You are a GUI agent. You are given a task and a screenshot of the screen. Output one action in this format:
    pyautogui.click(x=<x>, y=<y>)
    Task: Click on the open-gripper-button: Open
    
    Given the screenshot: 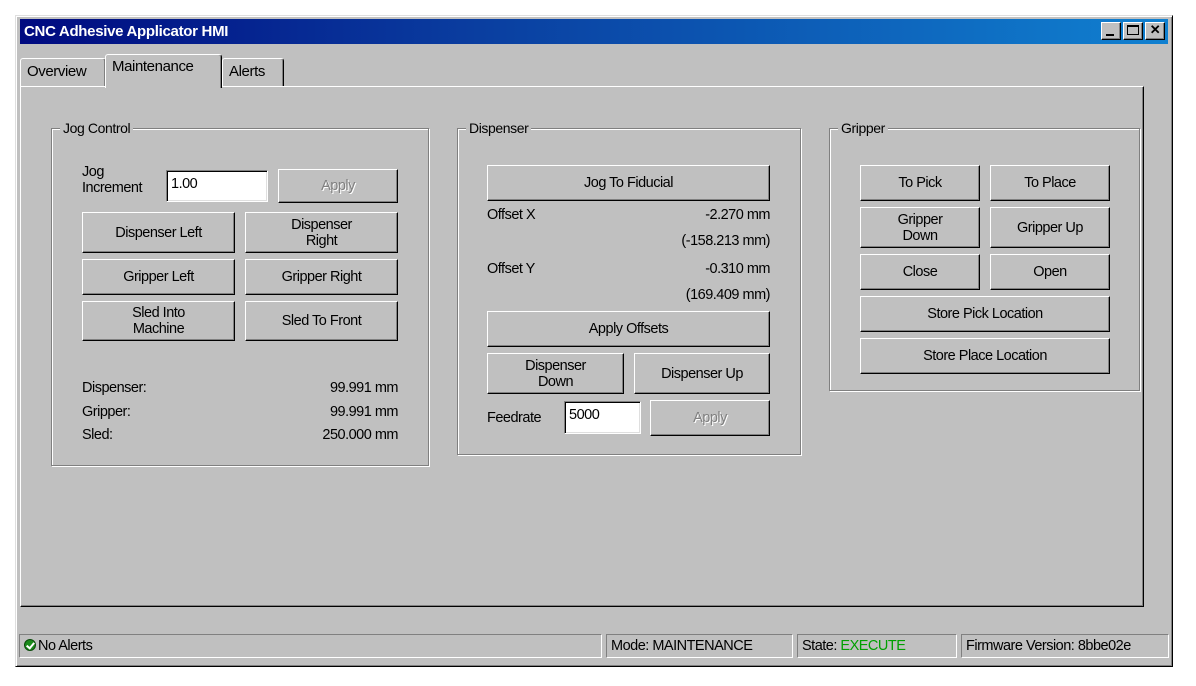 What is the action you would take?
    pyautogui.click(x=1050, y=272)
    